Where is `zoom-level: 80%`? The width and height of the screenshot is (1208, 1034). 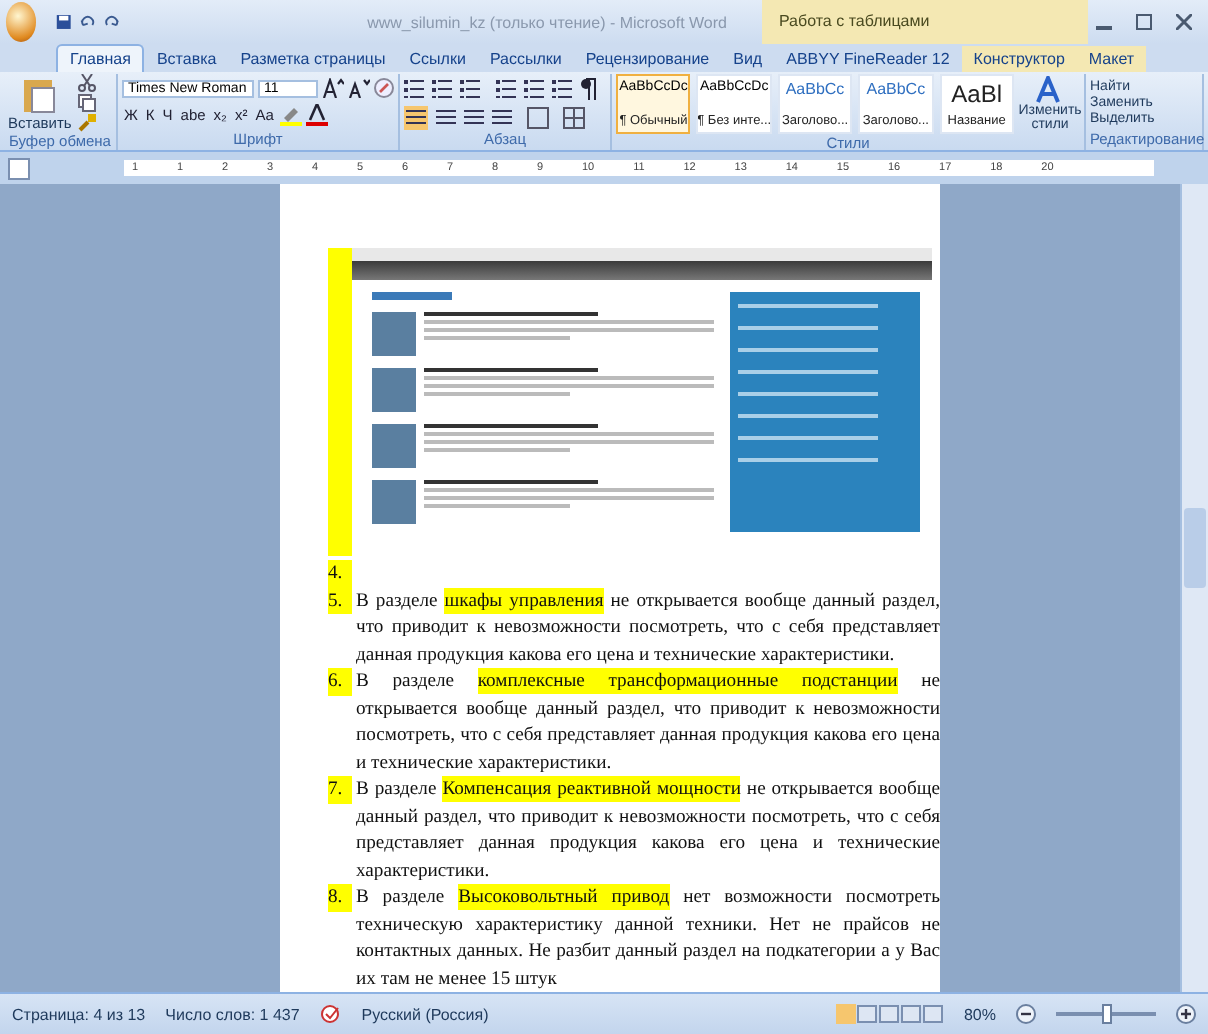 zoom-level: 80% is located at coordinates (979, 1014).